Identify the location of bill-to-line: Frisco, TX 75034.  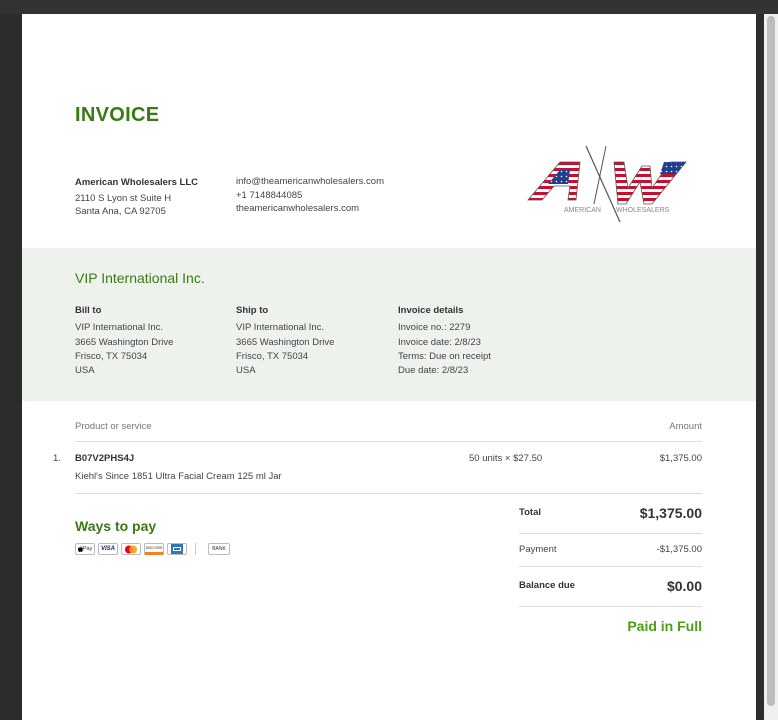
(111, 356).